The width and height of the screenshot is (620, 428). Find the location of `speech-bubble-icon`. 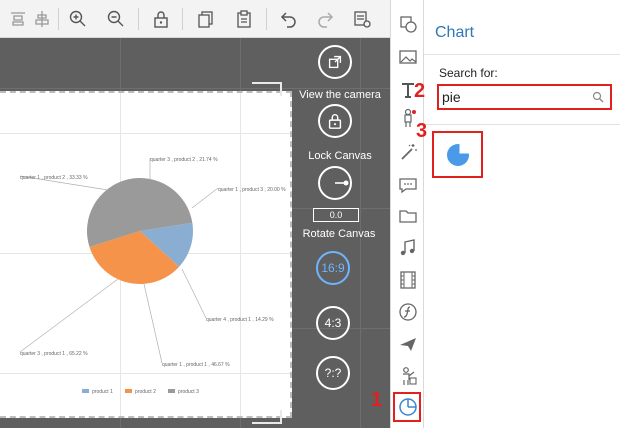

speech-bubble-icon is located at coordinates (408, 185).